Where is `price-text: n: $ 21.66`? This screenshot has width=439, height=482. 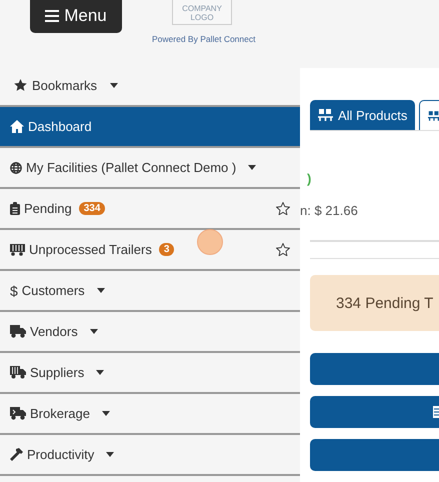 price-text: n: $ 21.66 is located at coordinates (329, 210).